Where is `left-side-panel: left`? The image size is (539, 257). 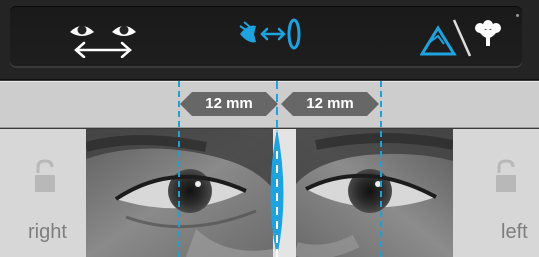
left-side-panel: left is located at coordinates (496, 193).